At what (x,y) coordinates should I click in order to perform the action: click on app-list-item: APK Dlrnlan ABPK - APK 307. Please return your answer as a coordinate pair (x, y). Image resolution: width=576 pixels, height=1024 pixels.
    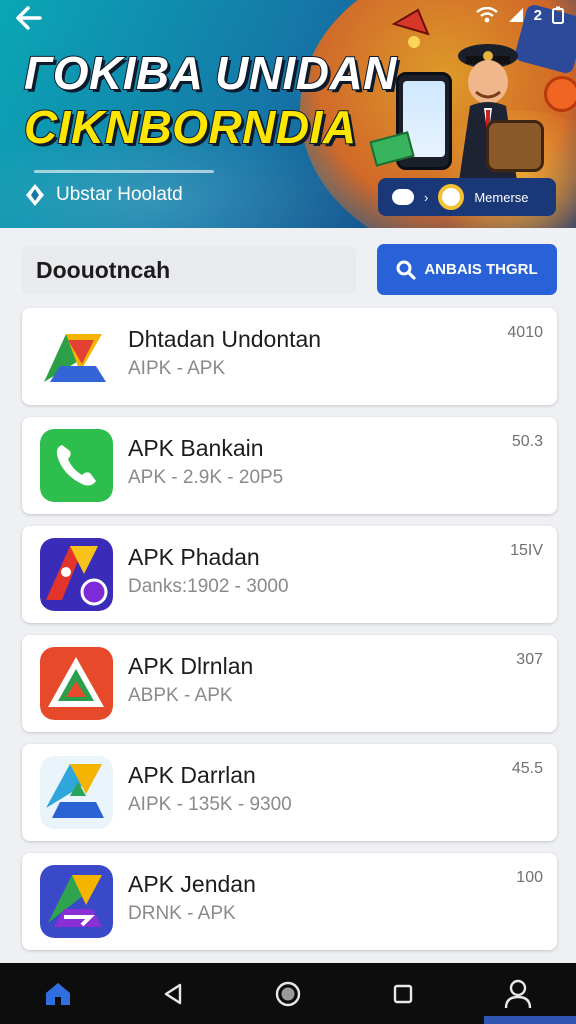
    Looking at the image, I should click on (289, 683).